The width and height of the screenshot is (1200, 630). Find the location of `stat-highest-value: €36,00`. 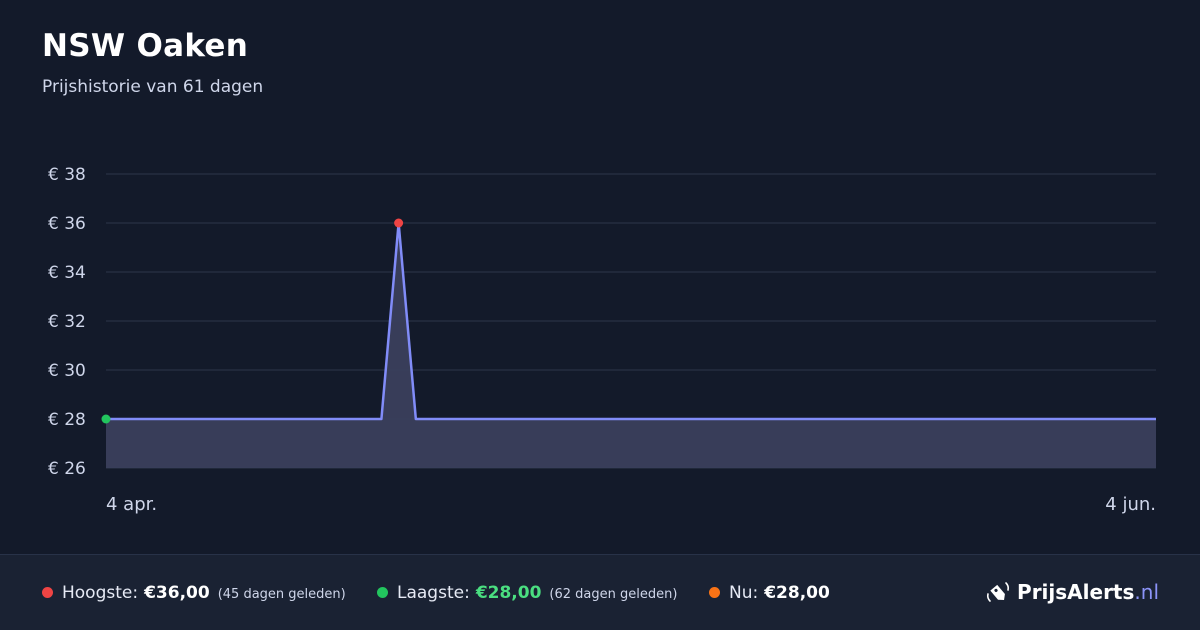

stat-highest-value: €36,00 is located at coordinates (177, 593).